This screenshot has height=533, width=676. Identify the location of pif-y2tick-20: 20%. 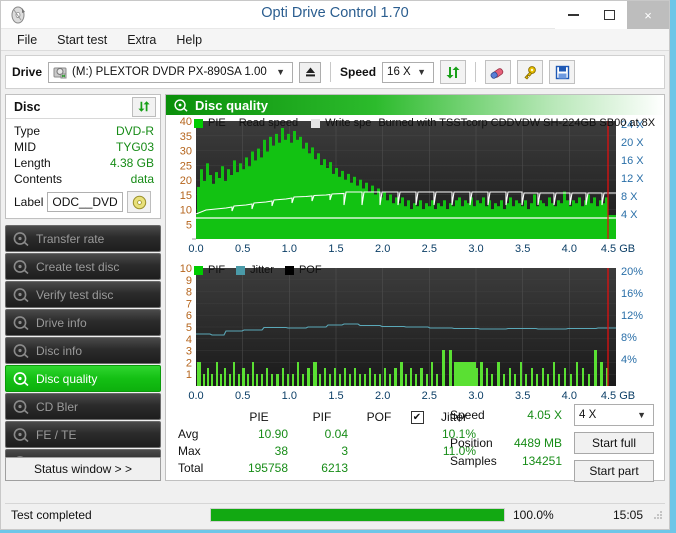
(632, 272).